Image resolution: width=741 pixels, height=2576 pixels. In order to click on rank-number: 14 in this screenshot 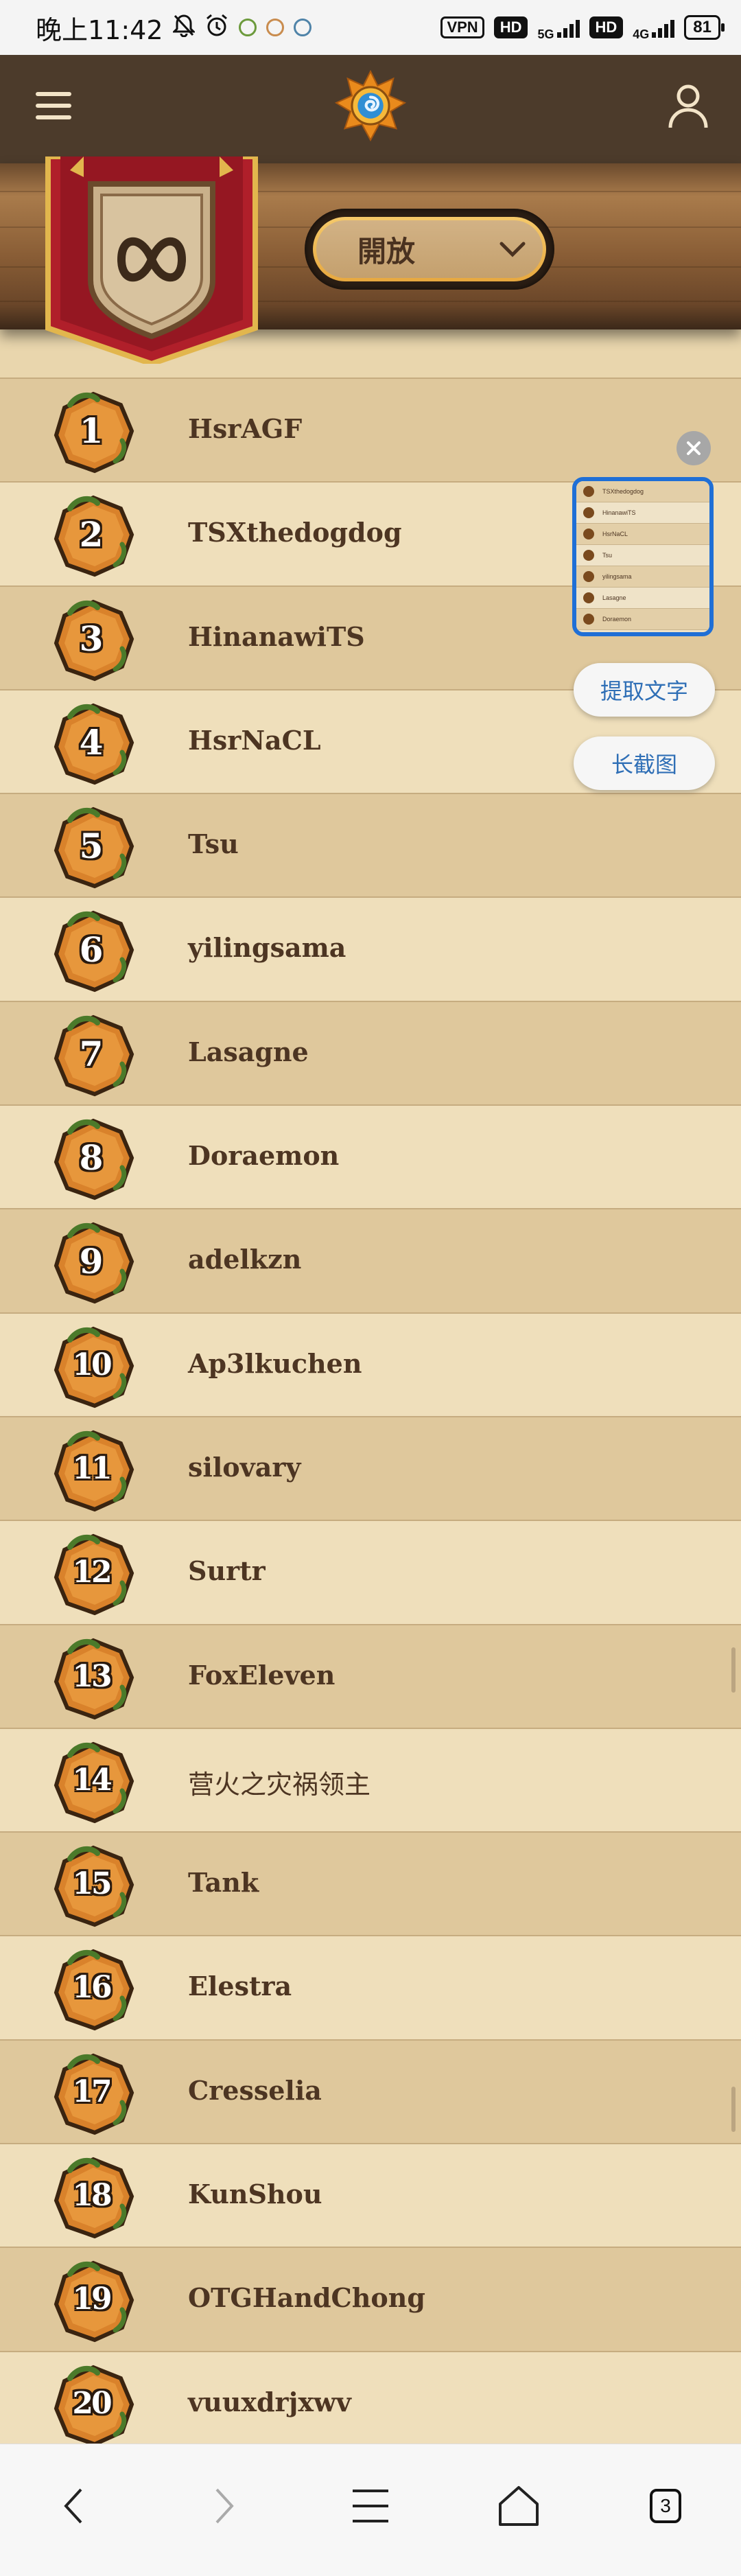, I will do `click(92, 1780)`.